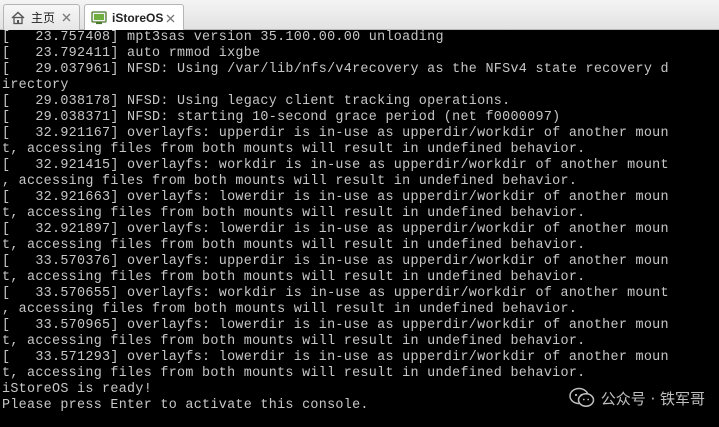  Describe the element at coordinates (581, 398) in the screenshot. I see `wechat-icon` at that location.